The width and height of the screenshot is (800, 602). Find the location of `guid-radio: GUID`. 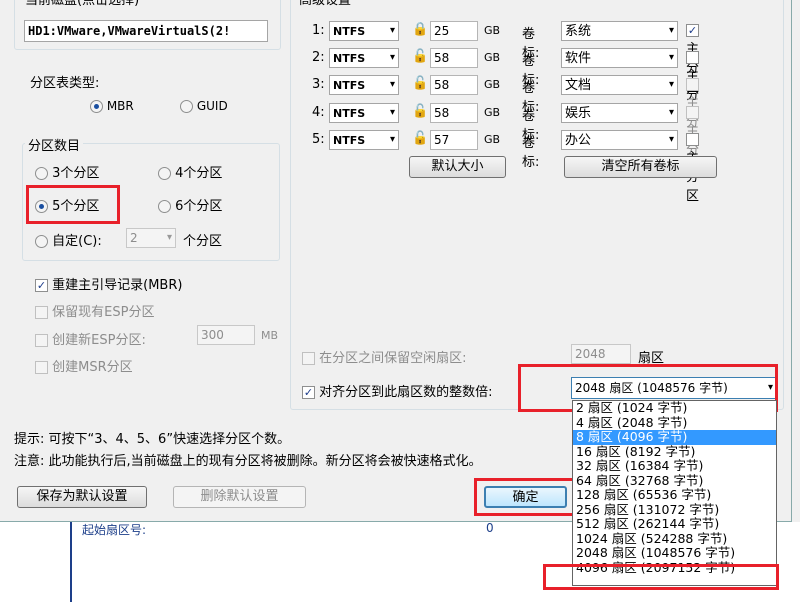

guid-radio: GUID is located at coordinates (204, 106).